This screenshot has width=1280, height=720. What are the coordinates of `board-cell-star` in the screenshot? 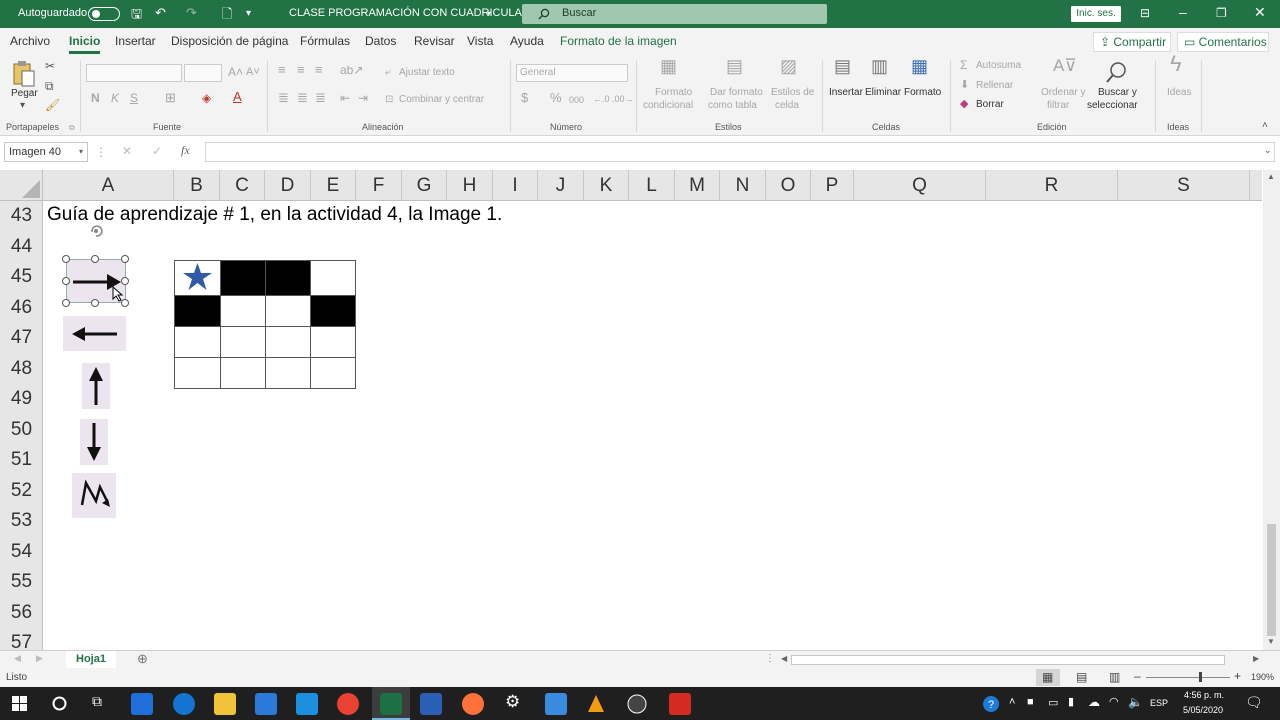 It's located at (197, 278).